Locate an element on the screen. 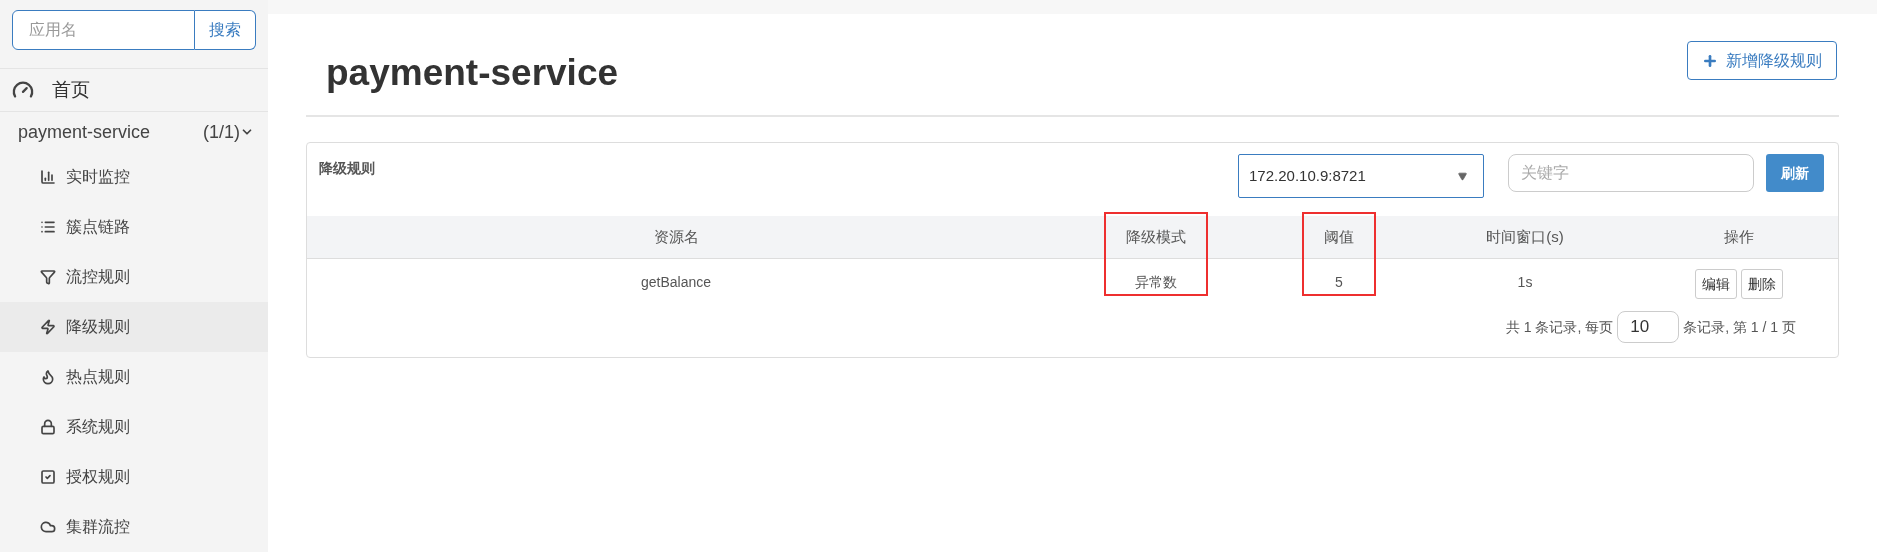 This screenshot has height=552, width=1877. nav-item: 热点规则 is located at coordinates (134, 377).